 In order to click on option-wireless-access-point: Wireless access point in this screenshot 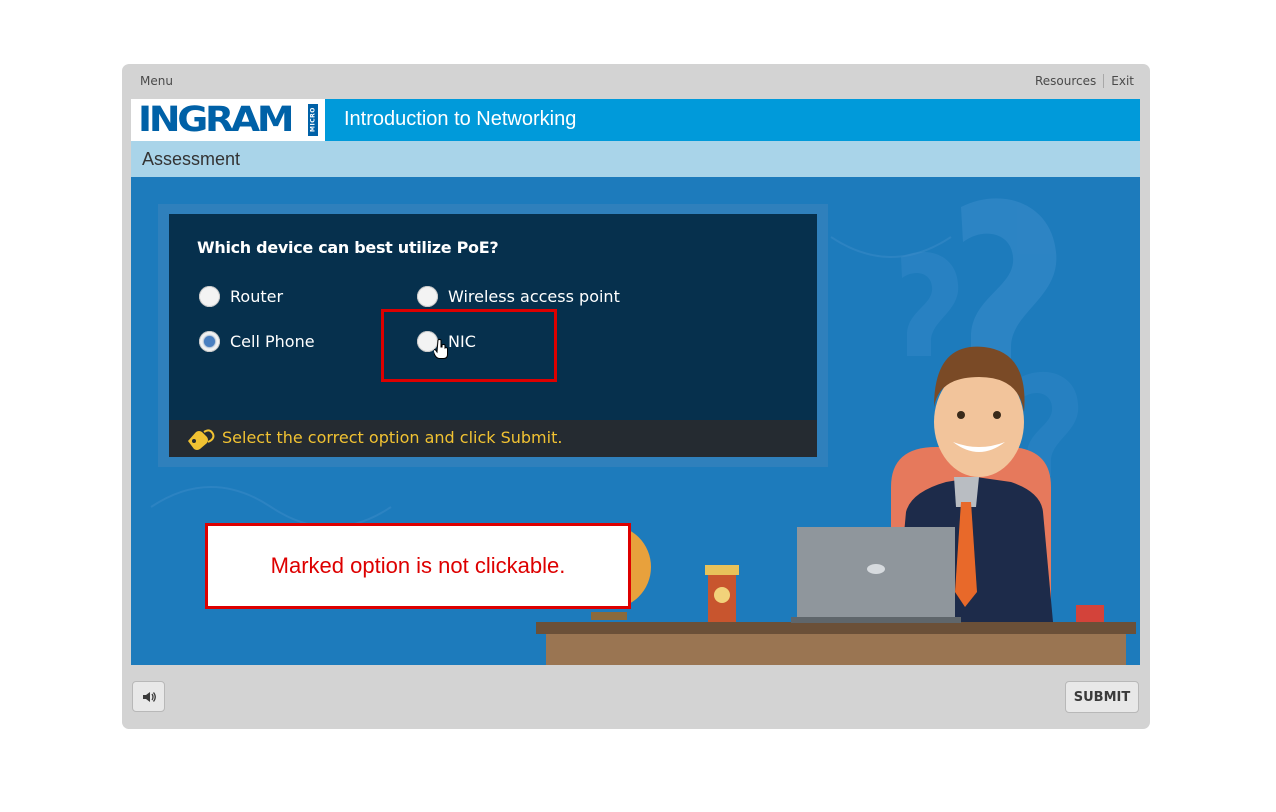, I will do `click(518, 296)`.